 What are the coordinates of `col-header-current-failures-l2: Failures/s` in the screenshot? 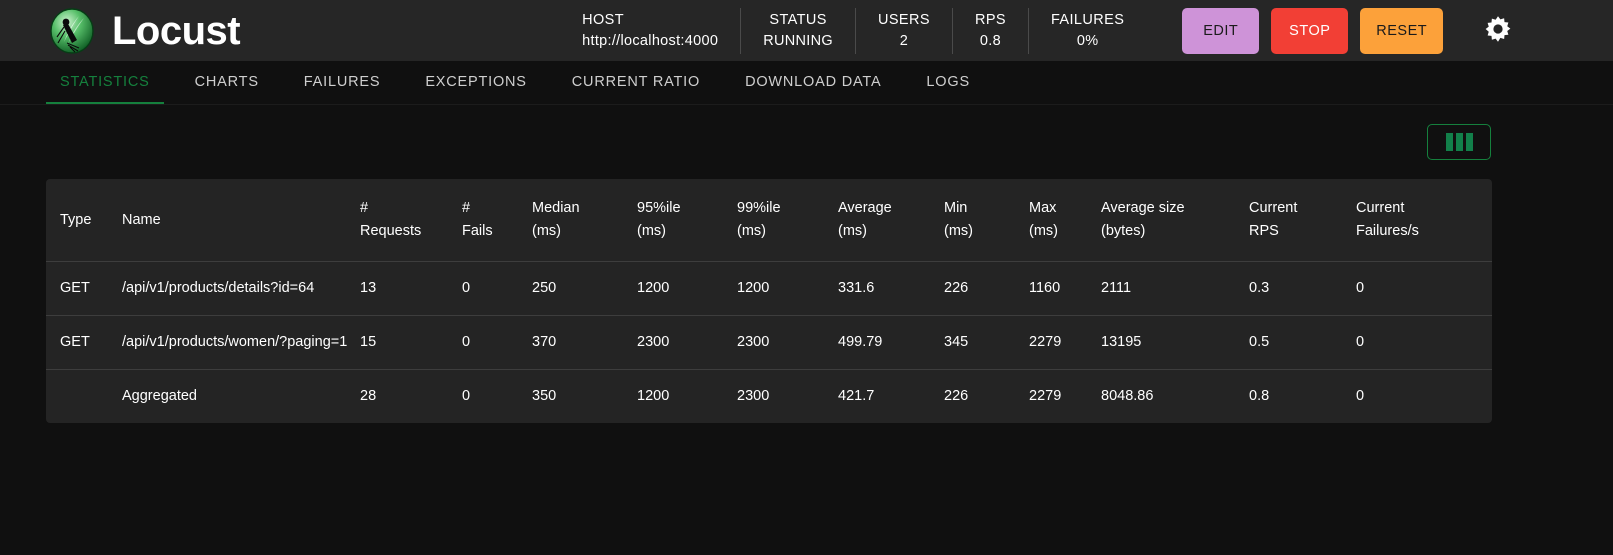 It's located at (1387, 231).